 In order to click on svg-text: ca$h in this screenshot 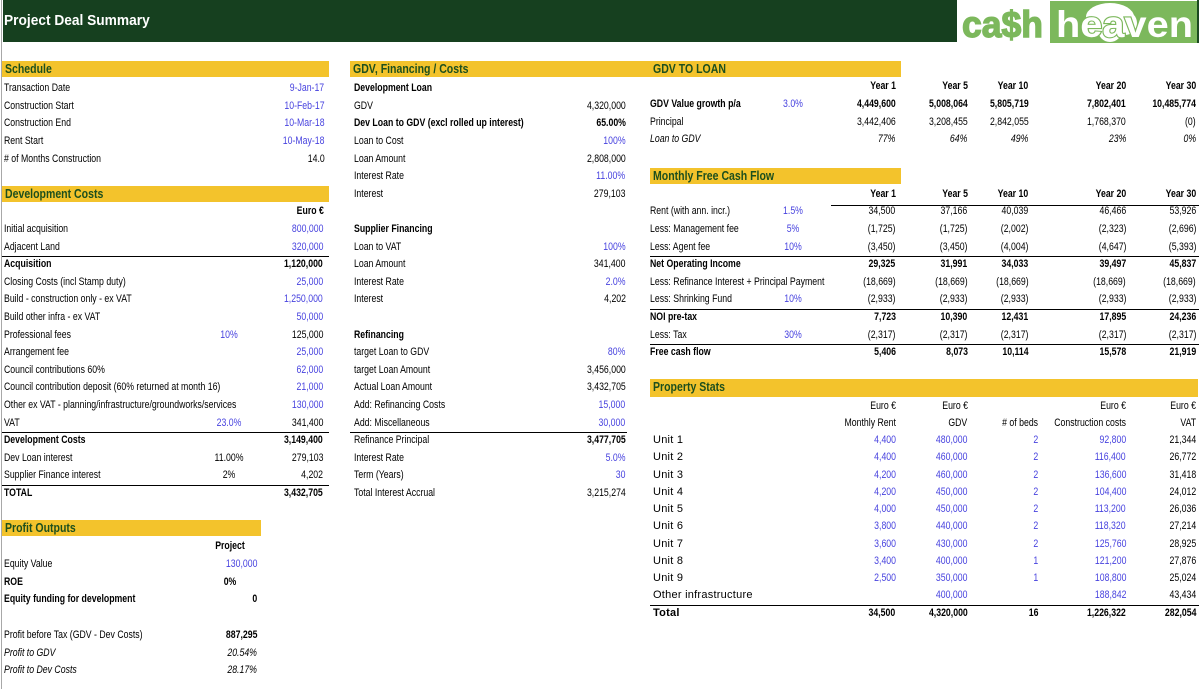, I will do `click(1002, 24)`.